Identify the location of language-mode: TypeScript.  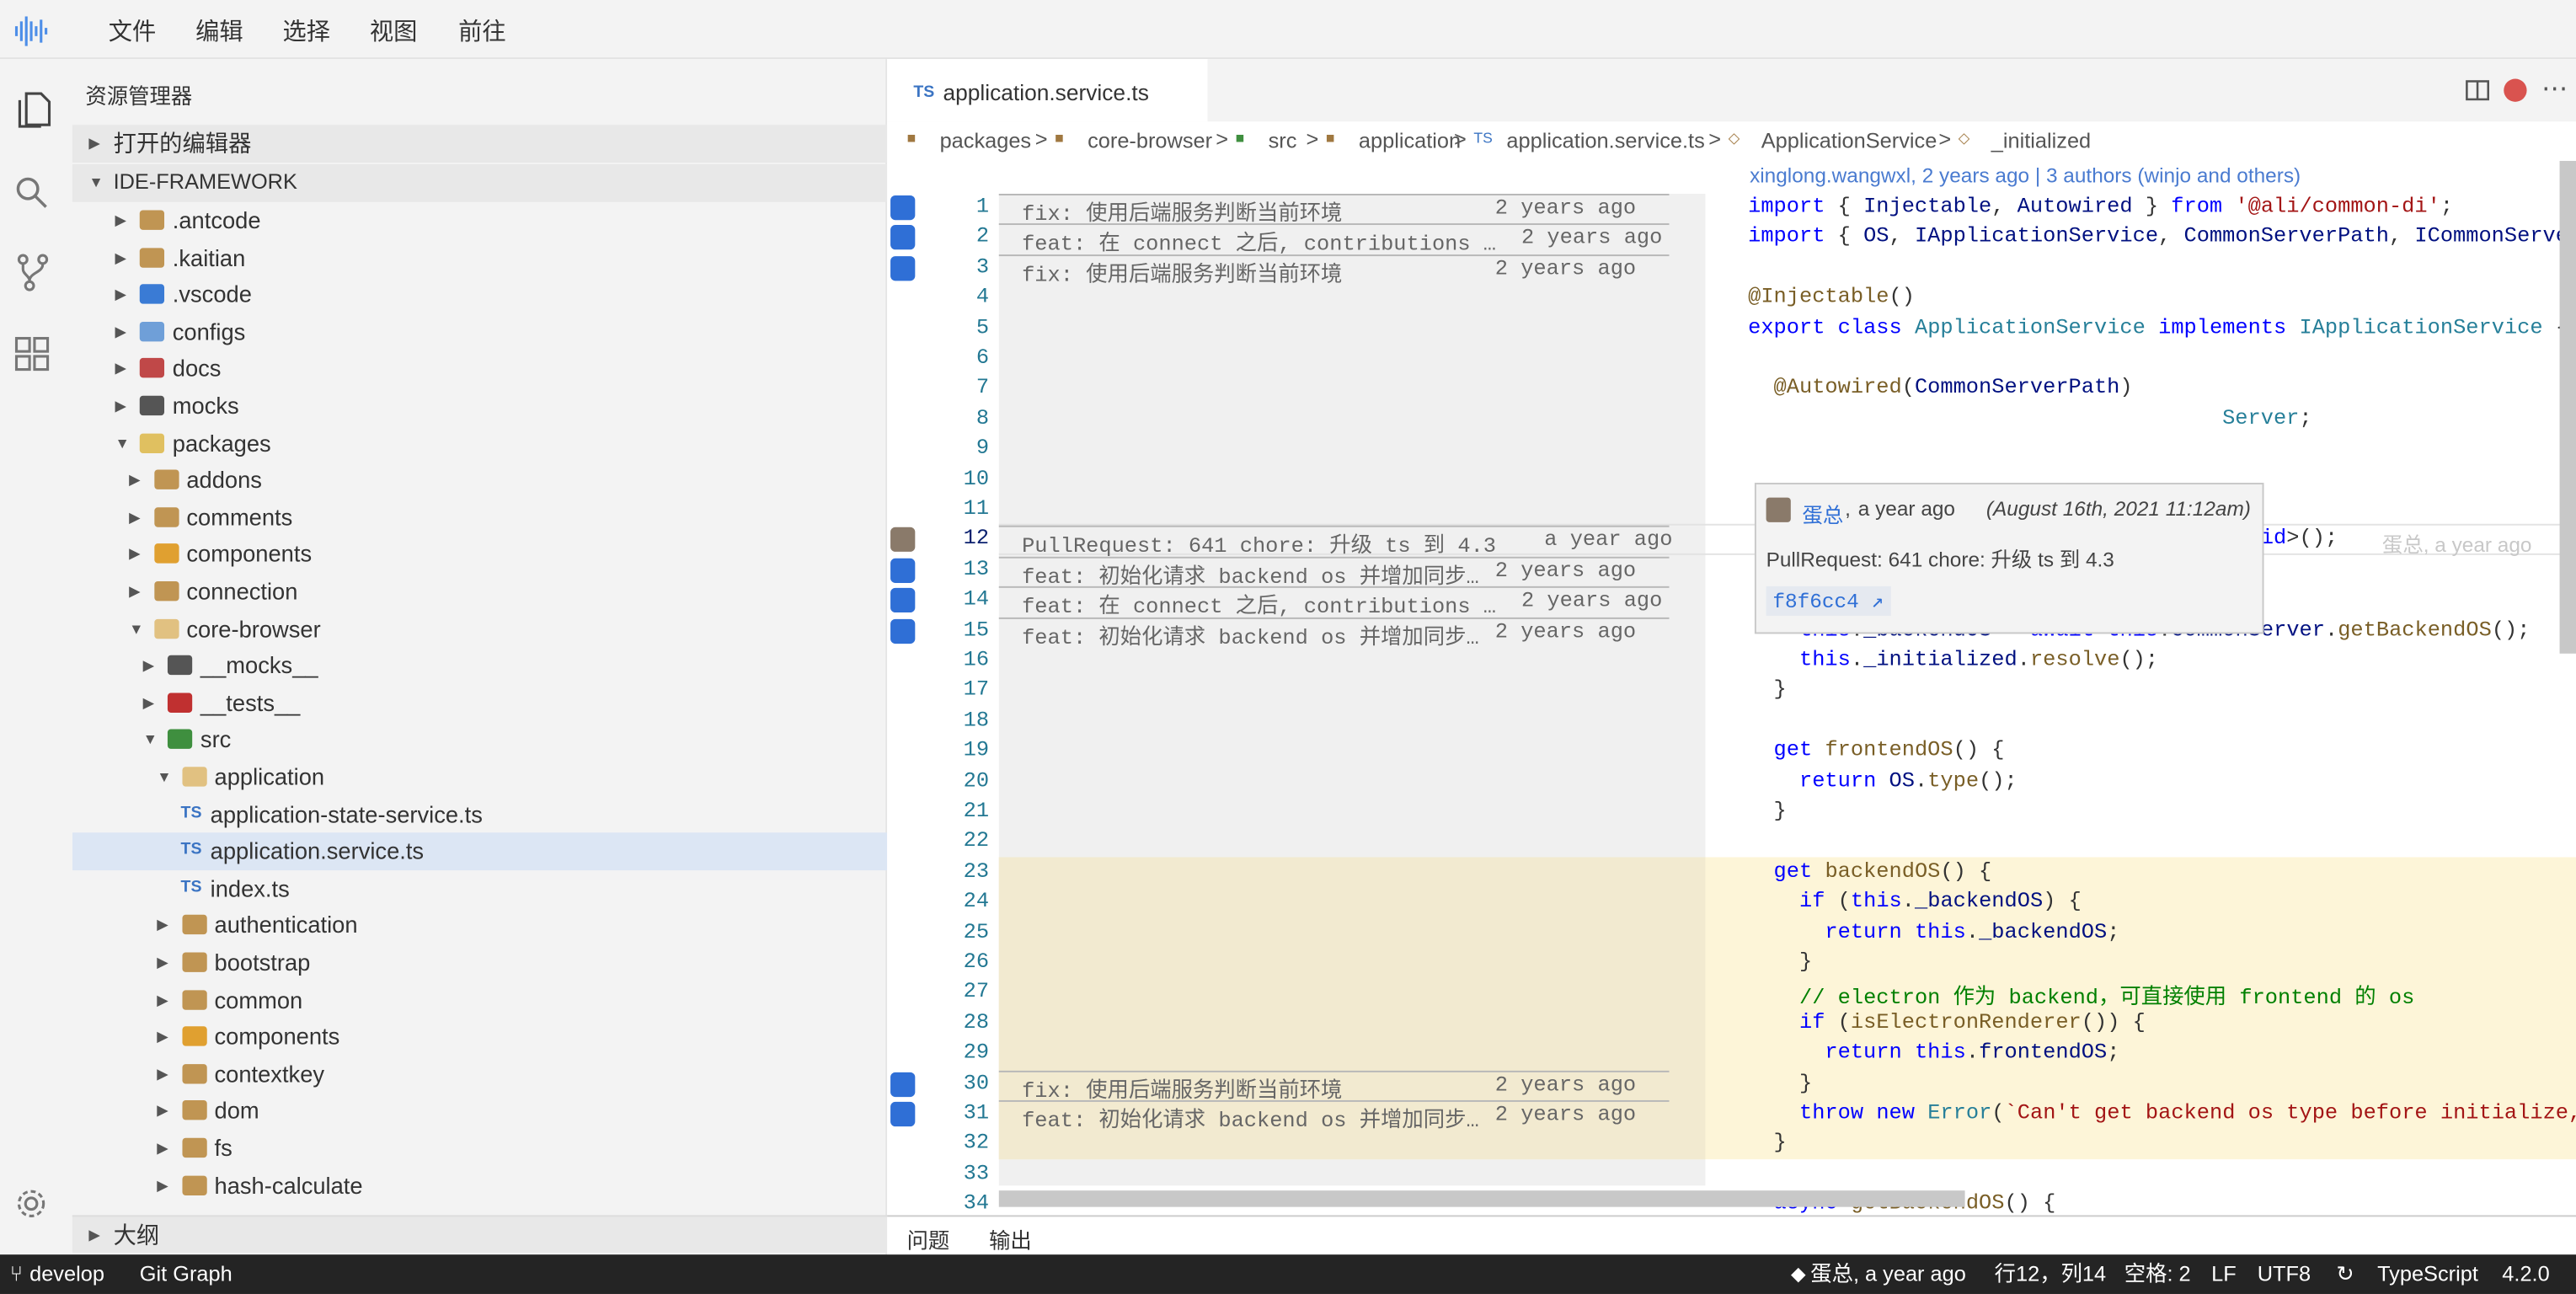
(2427, 1274).